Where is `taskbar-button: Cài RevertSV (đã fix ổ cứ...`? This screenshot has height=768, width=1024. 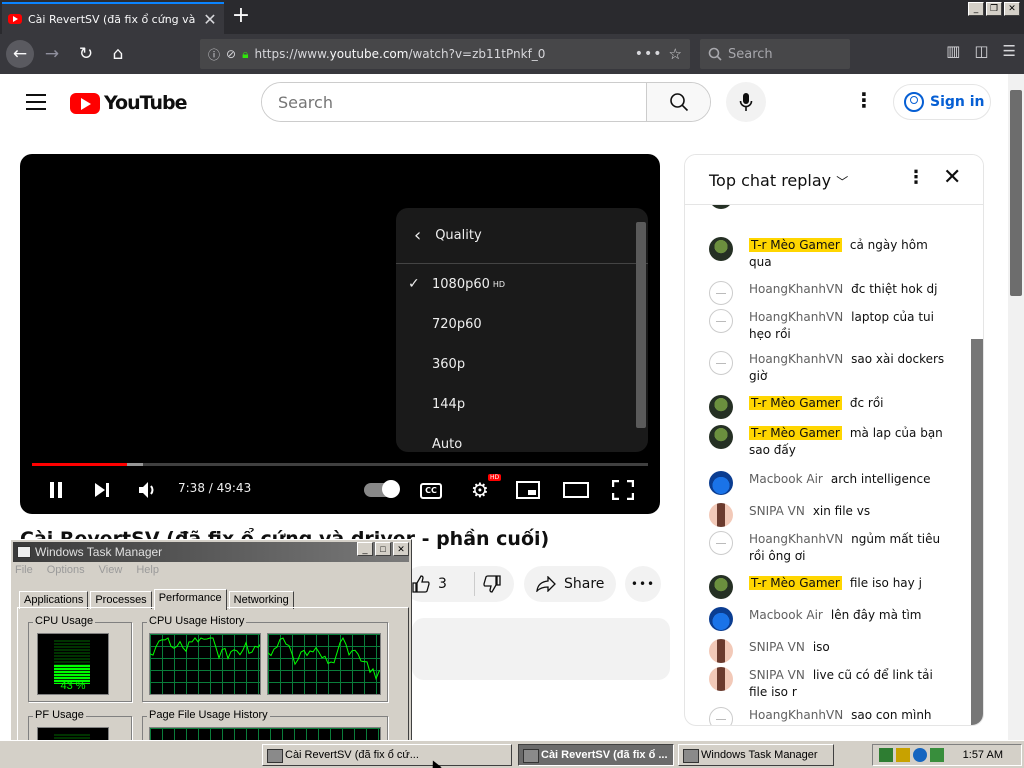 taskbar-button: Cài RevertSV (đã fix ổ cứ... is located at coordinates (387, 755).